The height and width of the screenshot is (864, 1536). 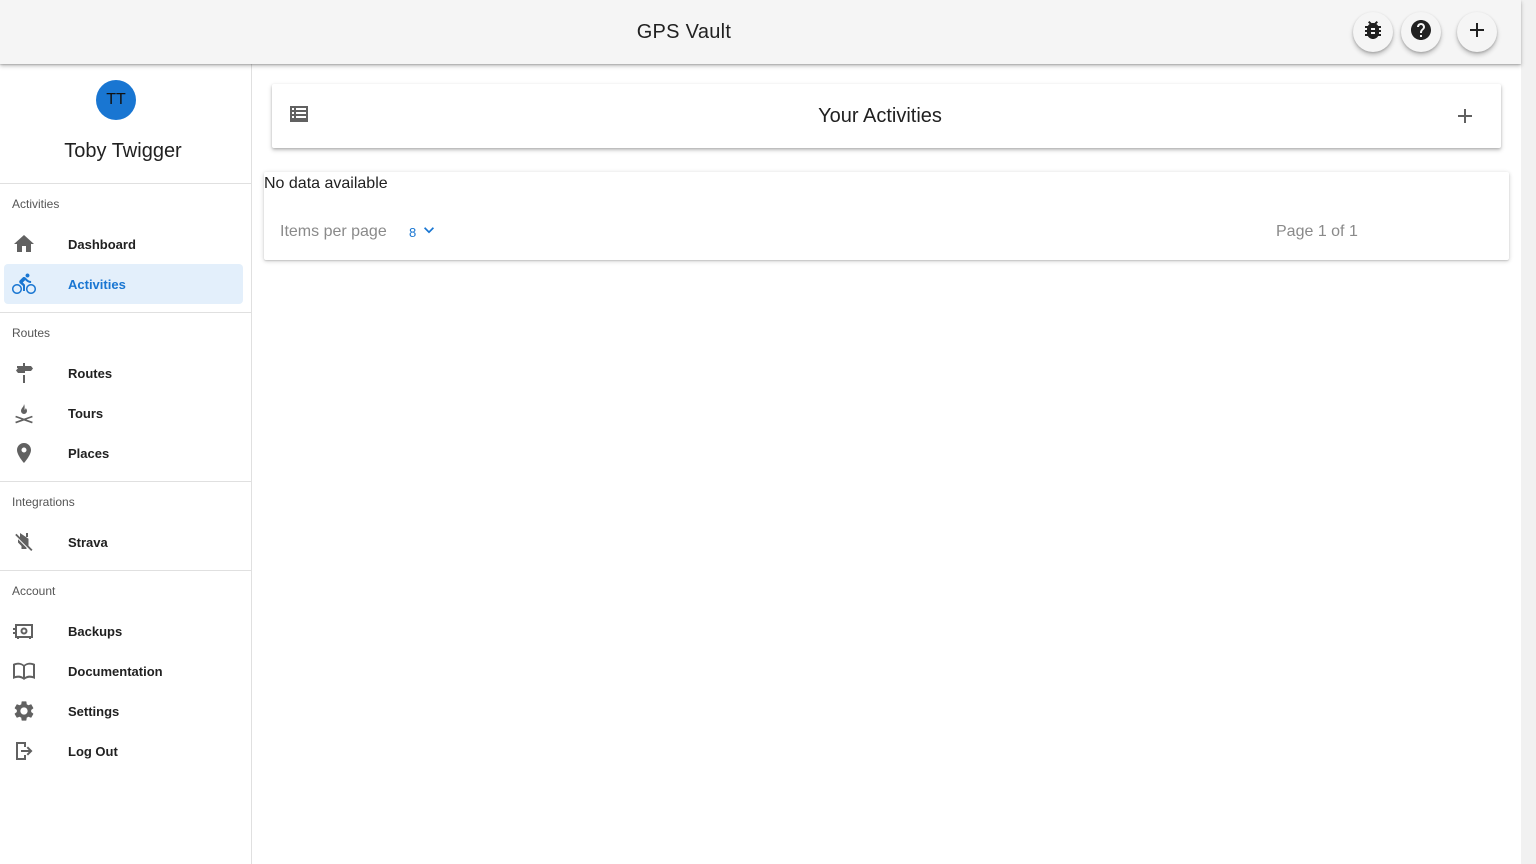 I want to click on page-title: Your Activities, so click(x=880, y=116).